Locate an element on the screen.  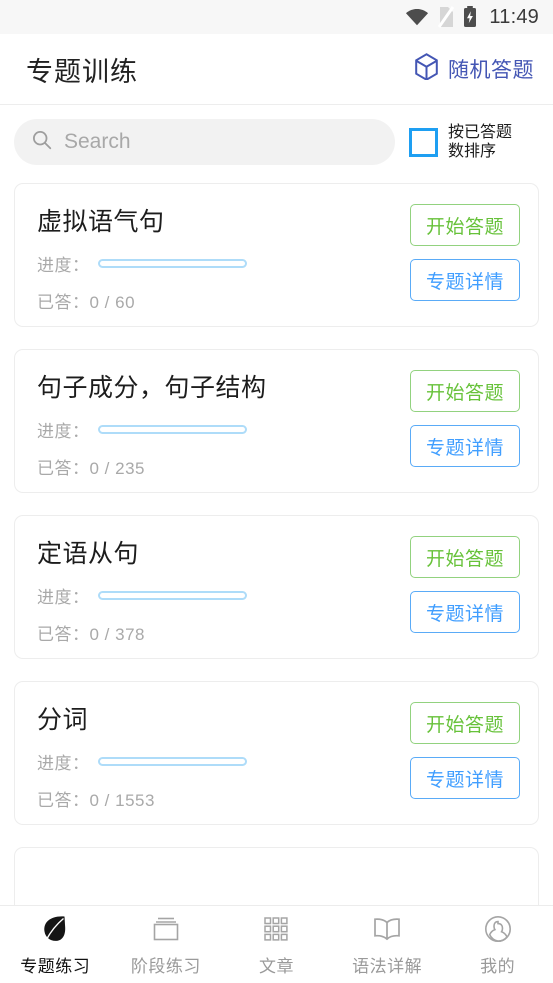
sort-by-answered-toggle: 按已答题 数排序 is located at coordinates (464, 142).